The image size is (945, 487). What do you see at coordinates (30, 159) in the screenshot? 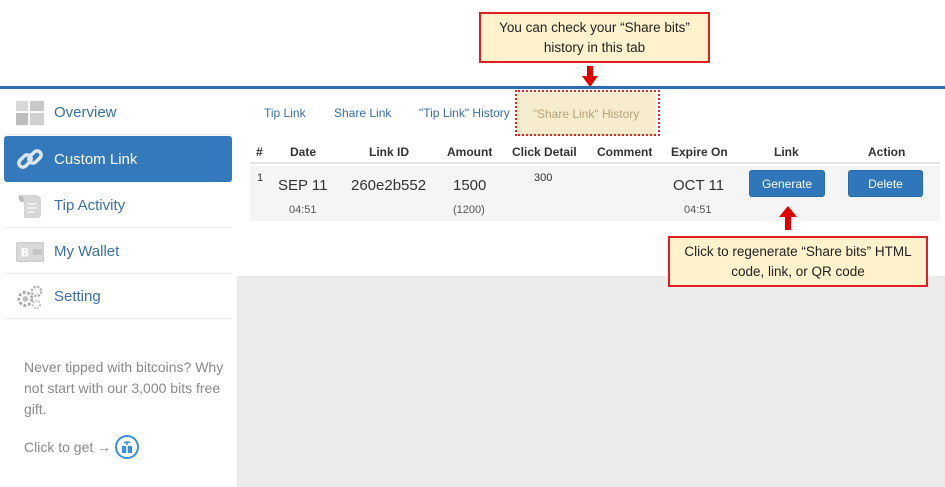
I see `chain-link-icon` at bounding box center [30, 159].